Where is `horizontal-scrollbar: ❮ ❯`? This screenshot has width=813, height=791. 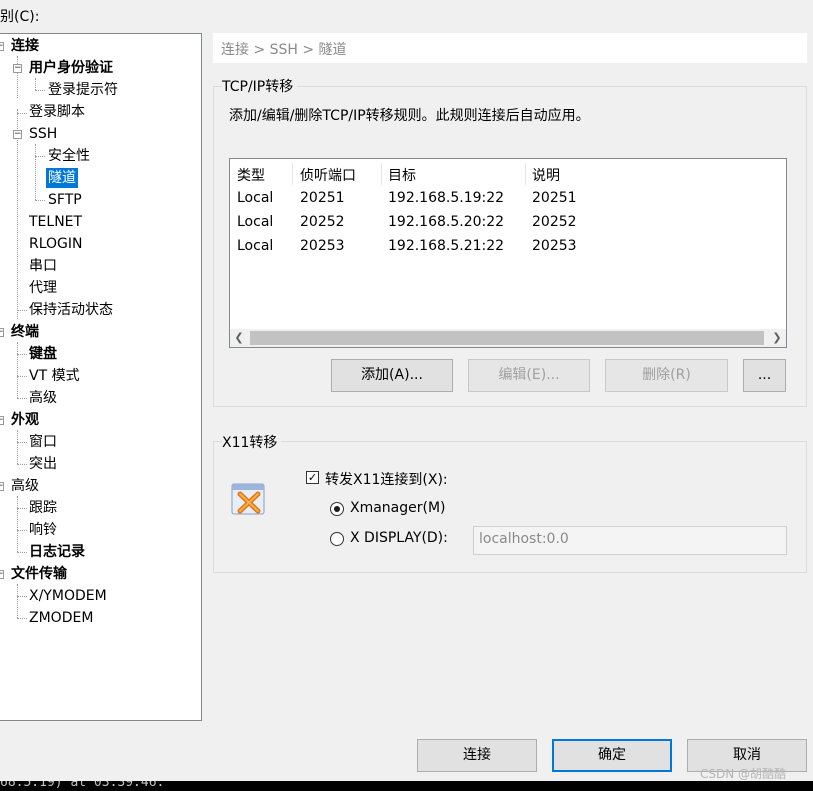
horizontal-scrollbar: ❮ ❯ is located at coordinates (508, 338).